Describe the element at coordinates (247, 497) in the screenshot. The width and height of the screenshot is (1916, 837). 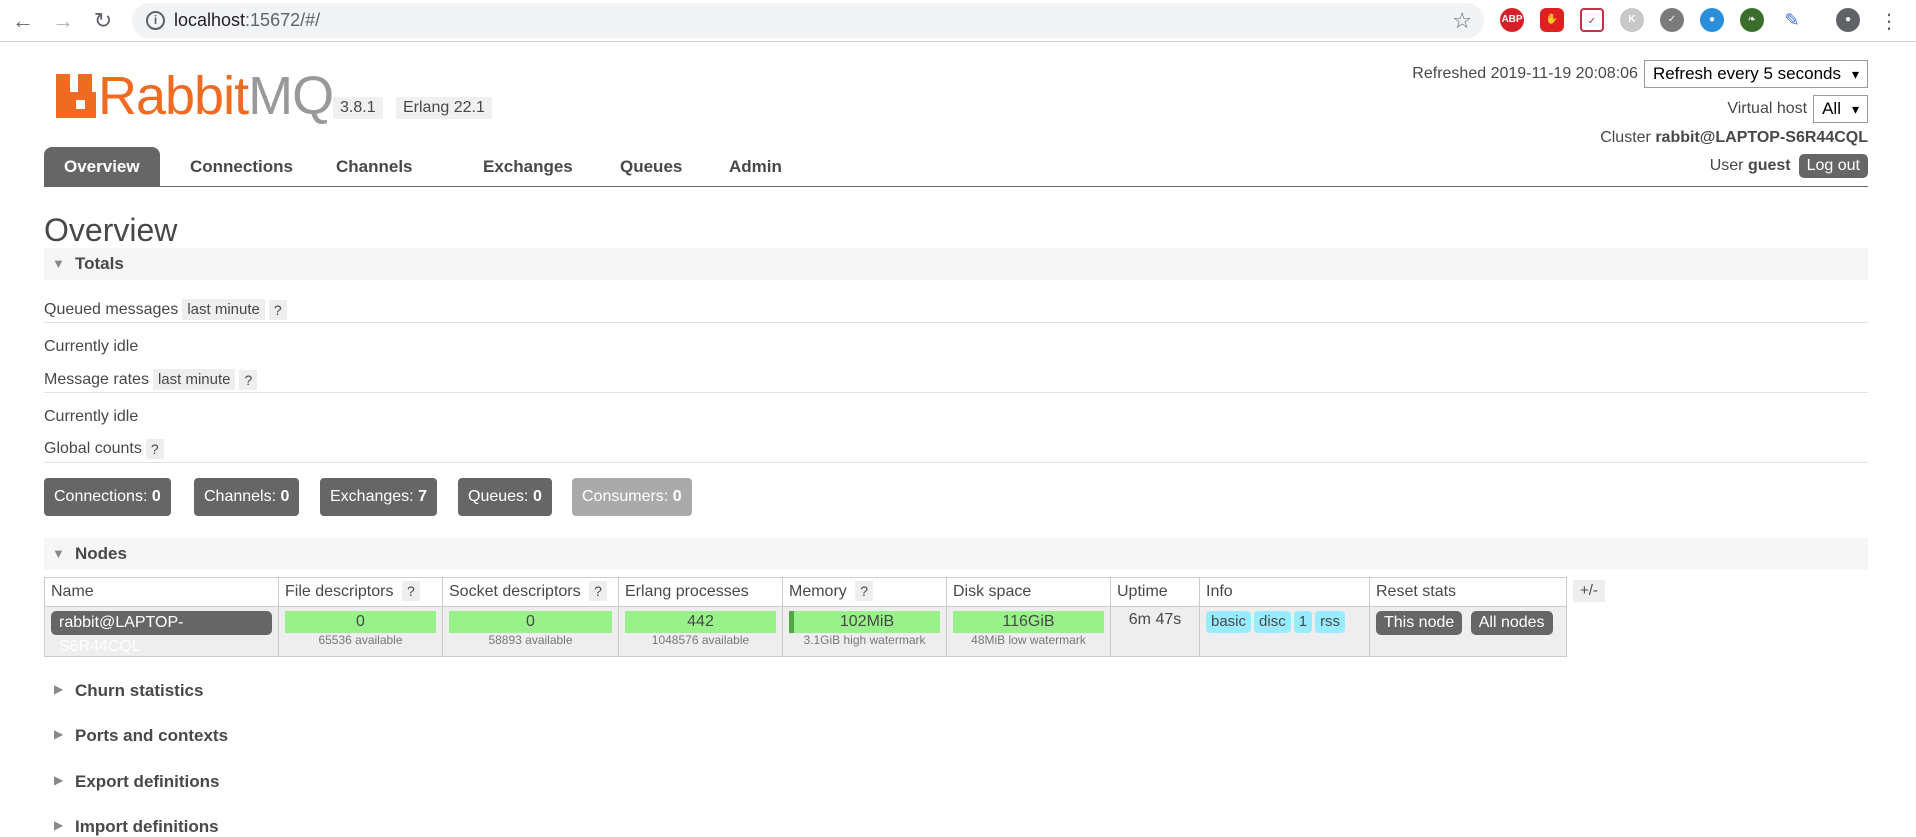
I see `channels-count-button: Channels: 0` at that location.